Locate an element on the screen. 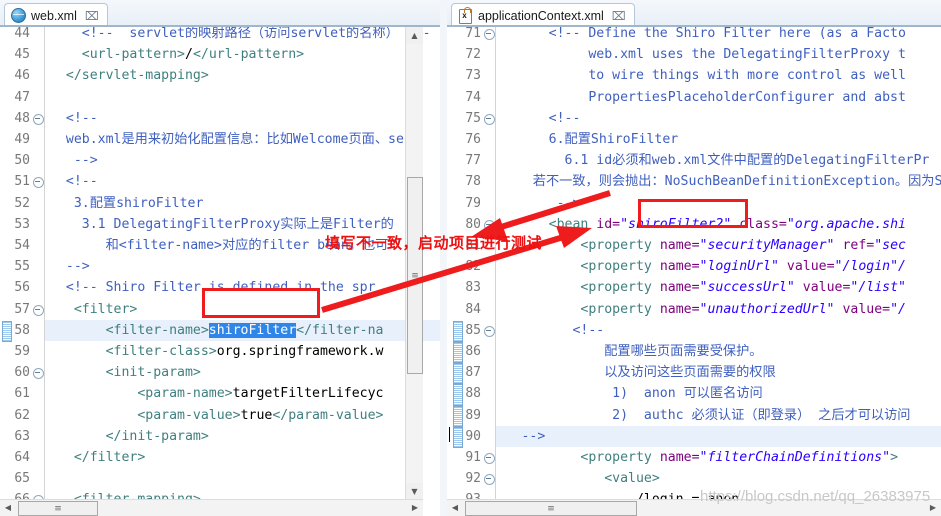  line-number: 47 is located at coordinates (22, 97).